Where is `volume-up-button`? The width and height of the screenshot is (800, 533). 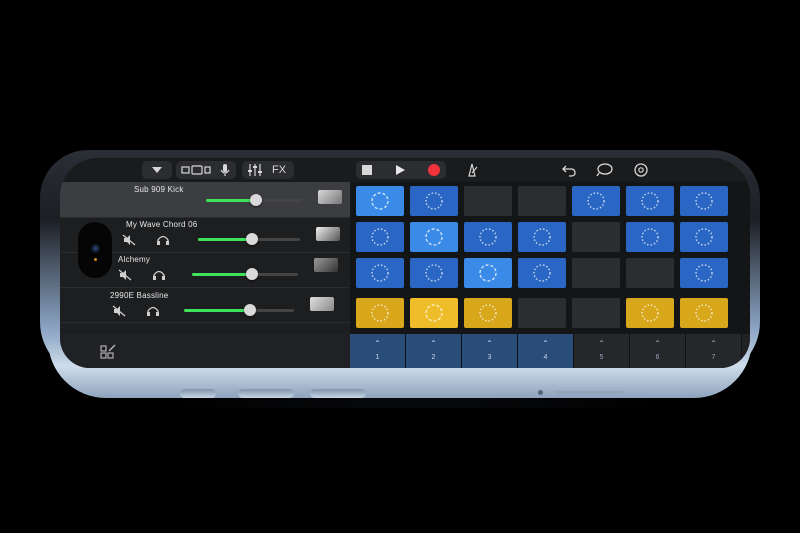
volume-up-button is located at coordinates (266, 393).